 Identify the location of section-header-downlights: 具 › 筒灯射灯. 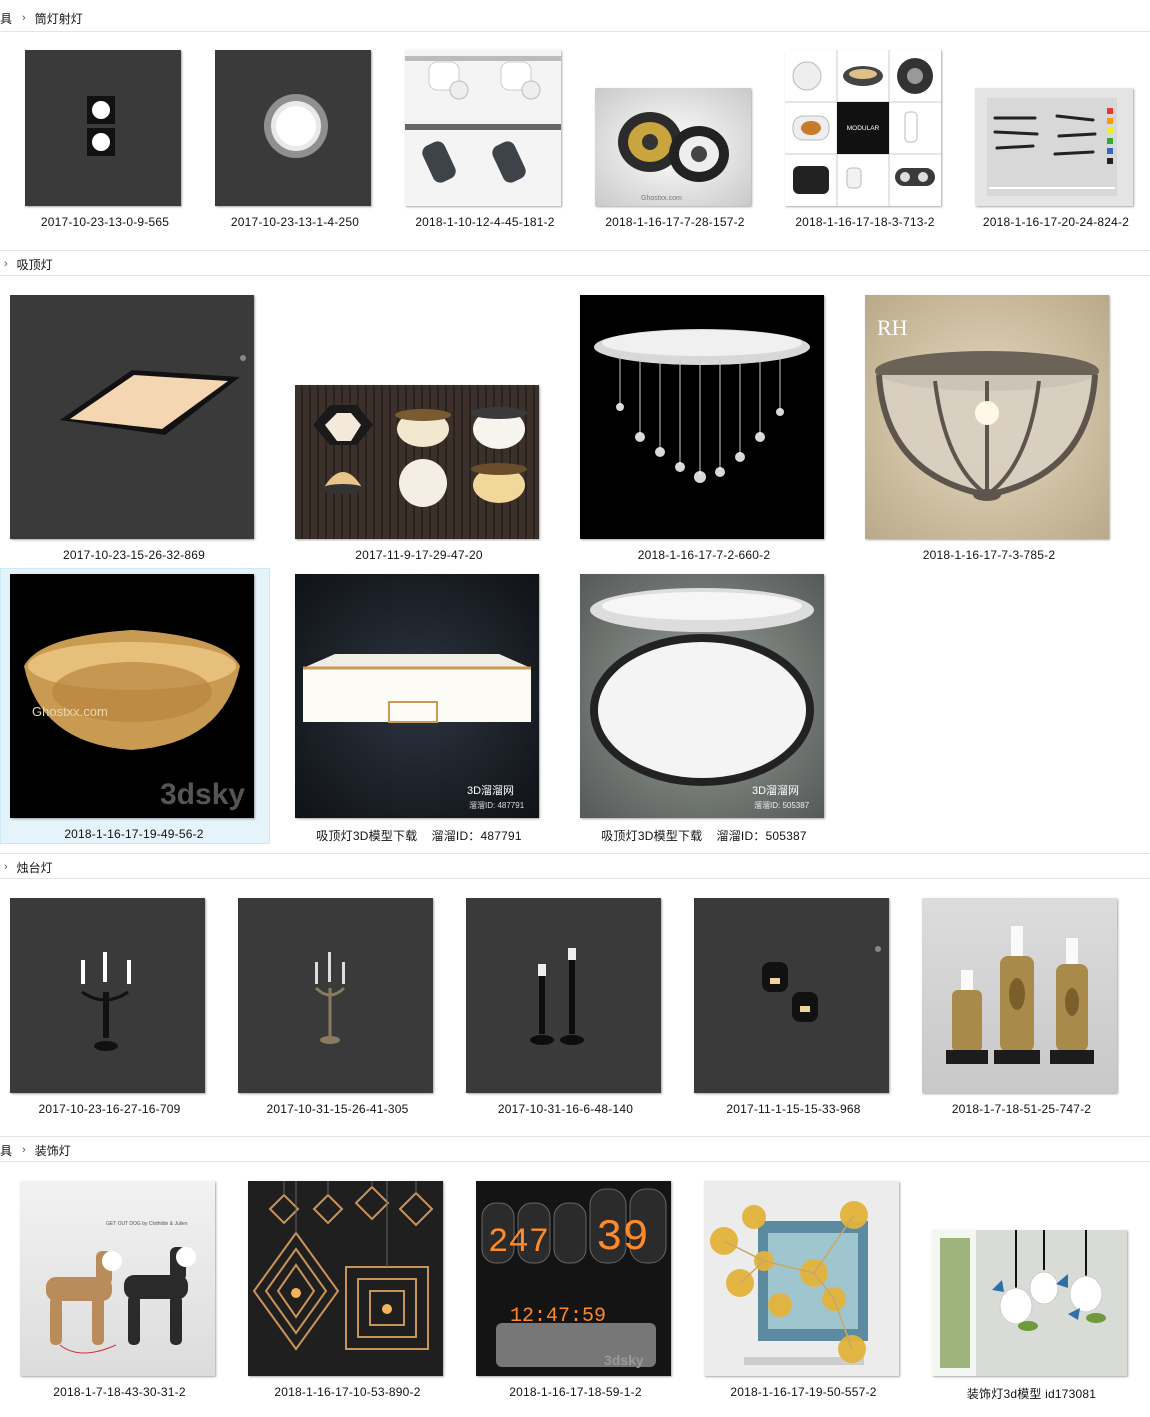
(575, 19).